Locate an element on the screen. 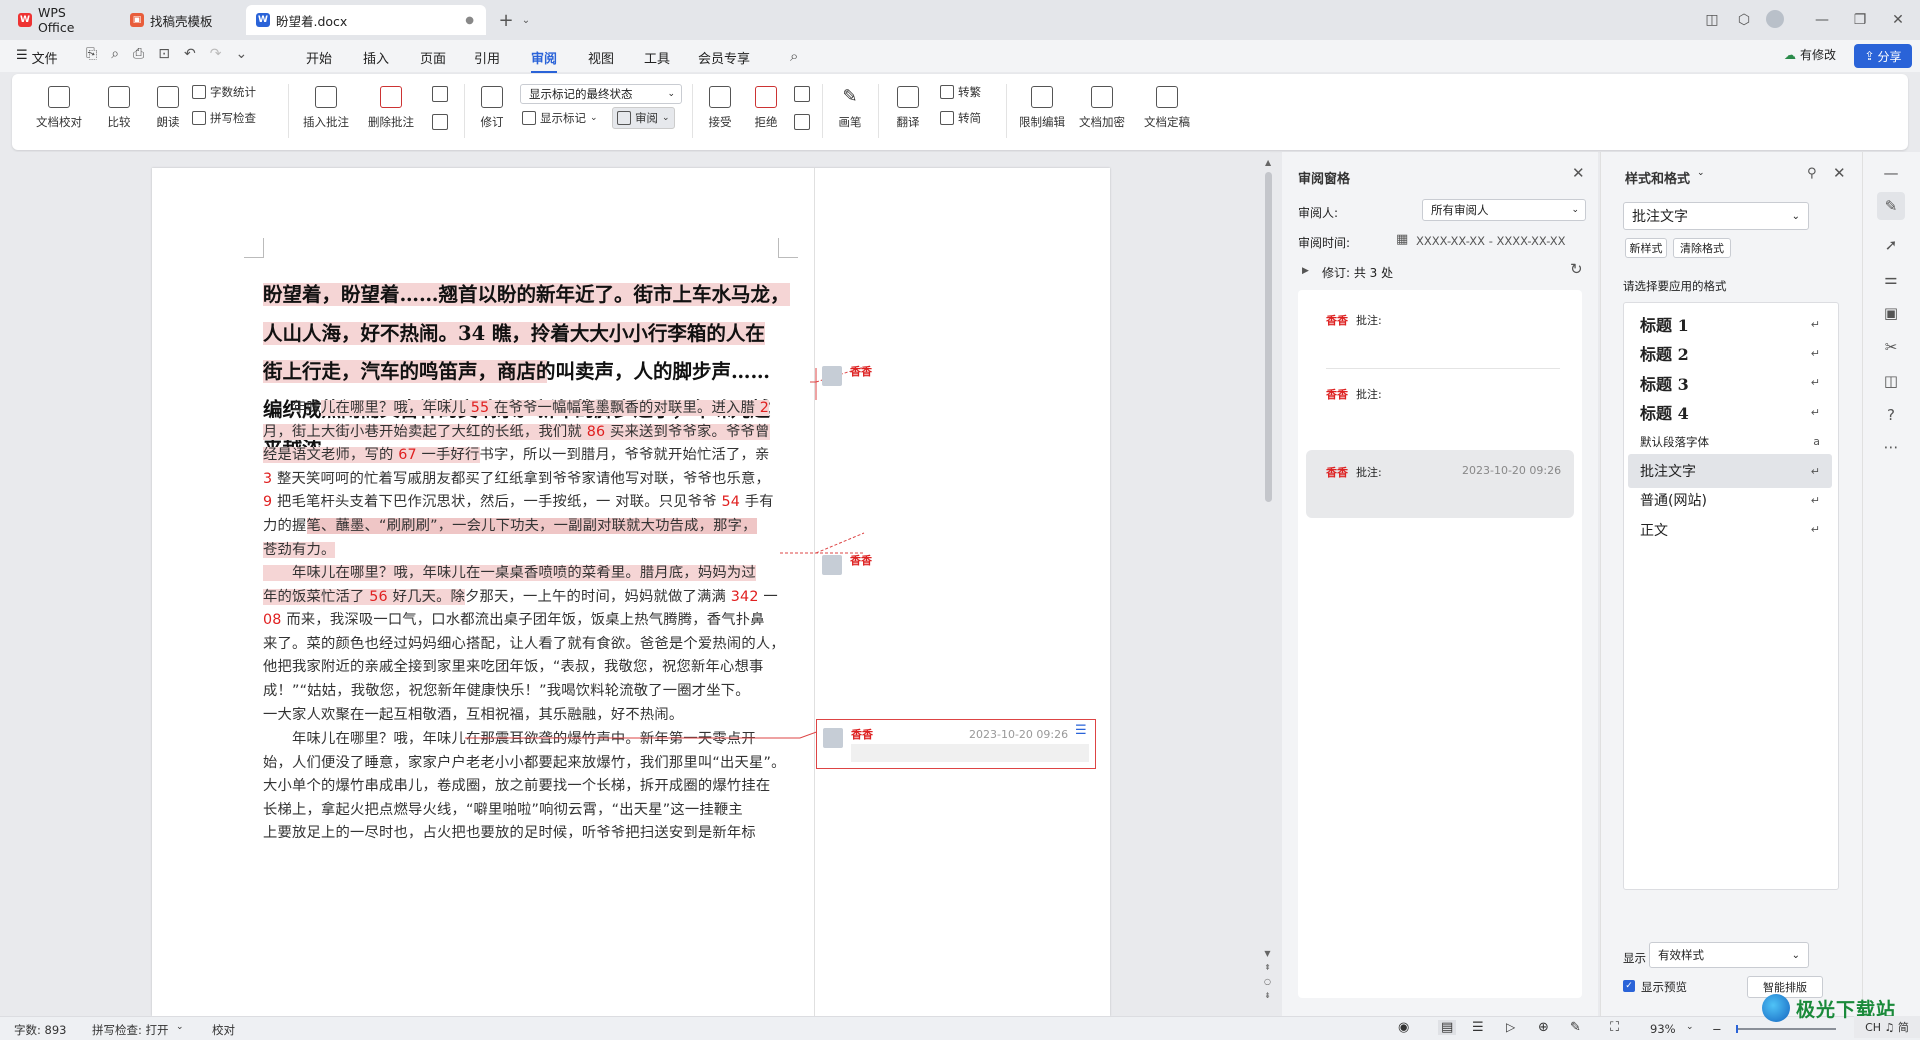 Image resolution: width=1920 pixels, height=1040 pixels. tools-icon: ✂ is located at coordinates (1891, 347).